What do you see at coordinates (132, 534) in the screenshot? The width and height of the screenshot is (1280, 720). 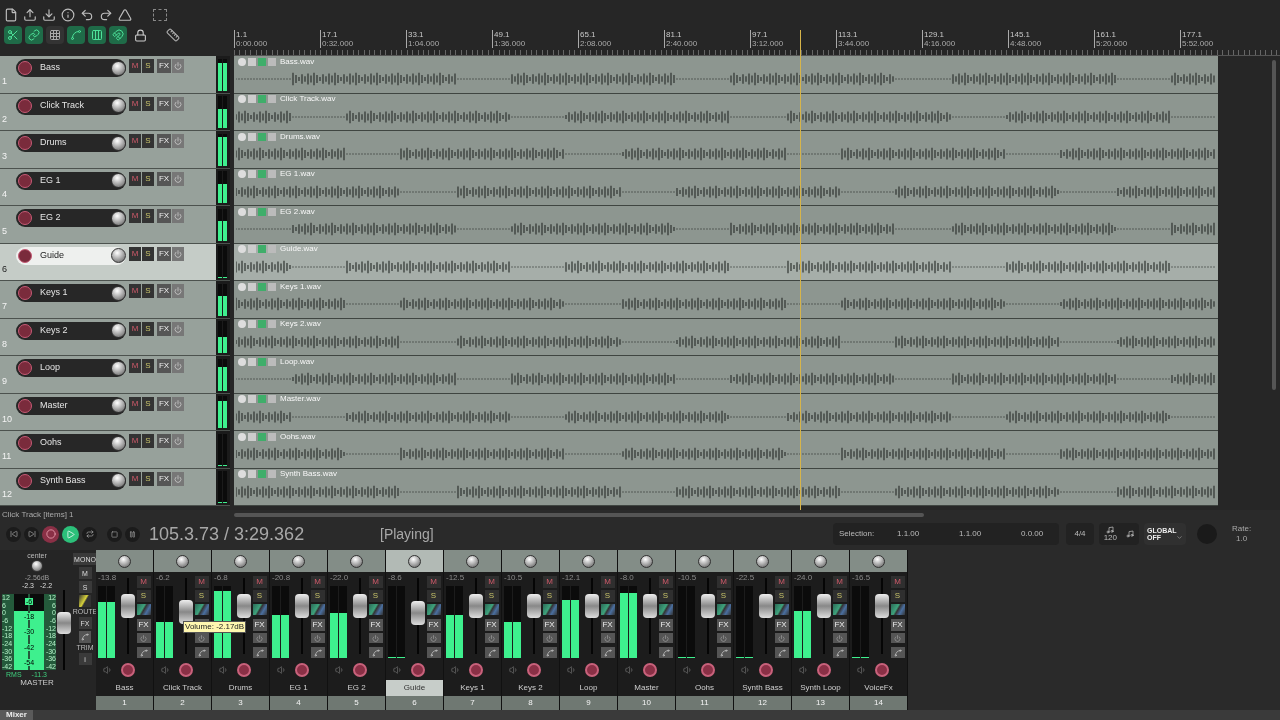 I see `pause-button` at bounding box center [132, 534].